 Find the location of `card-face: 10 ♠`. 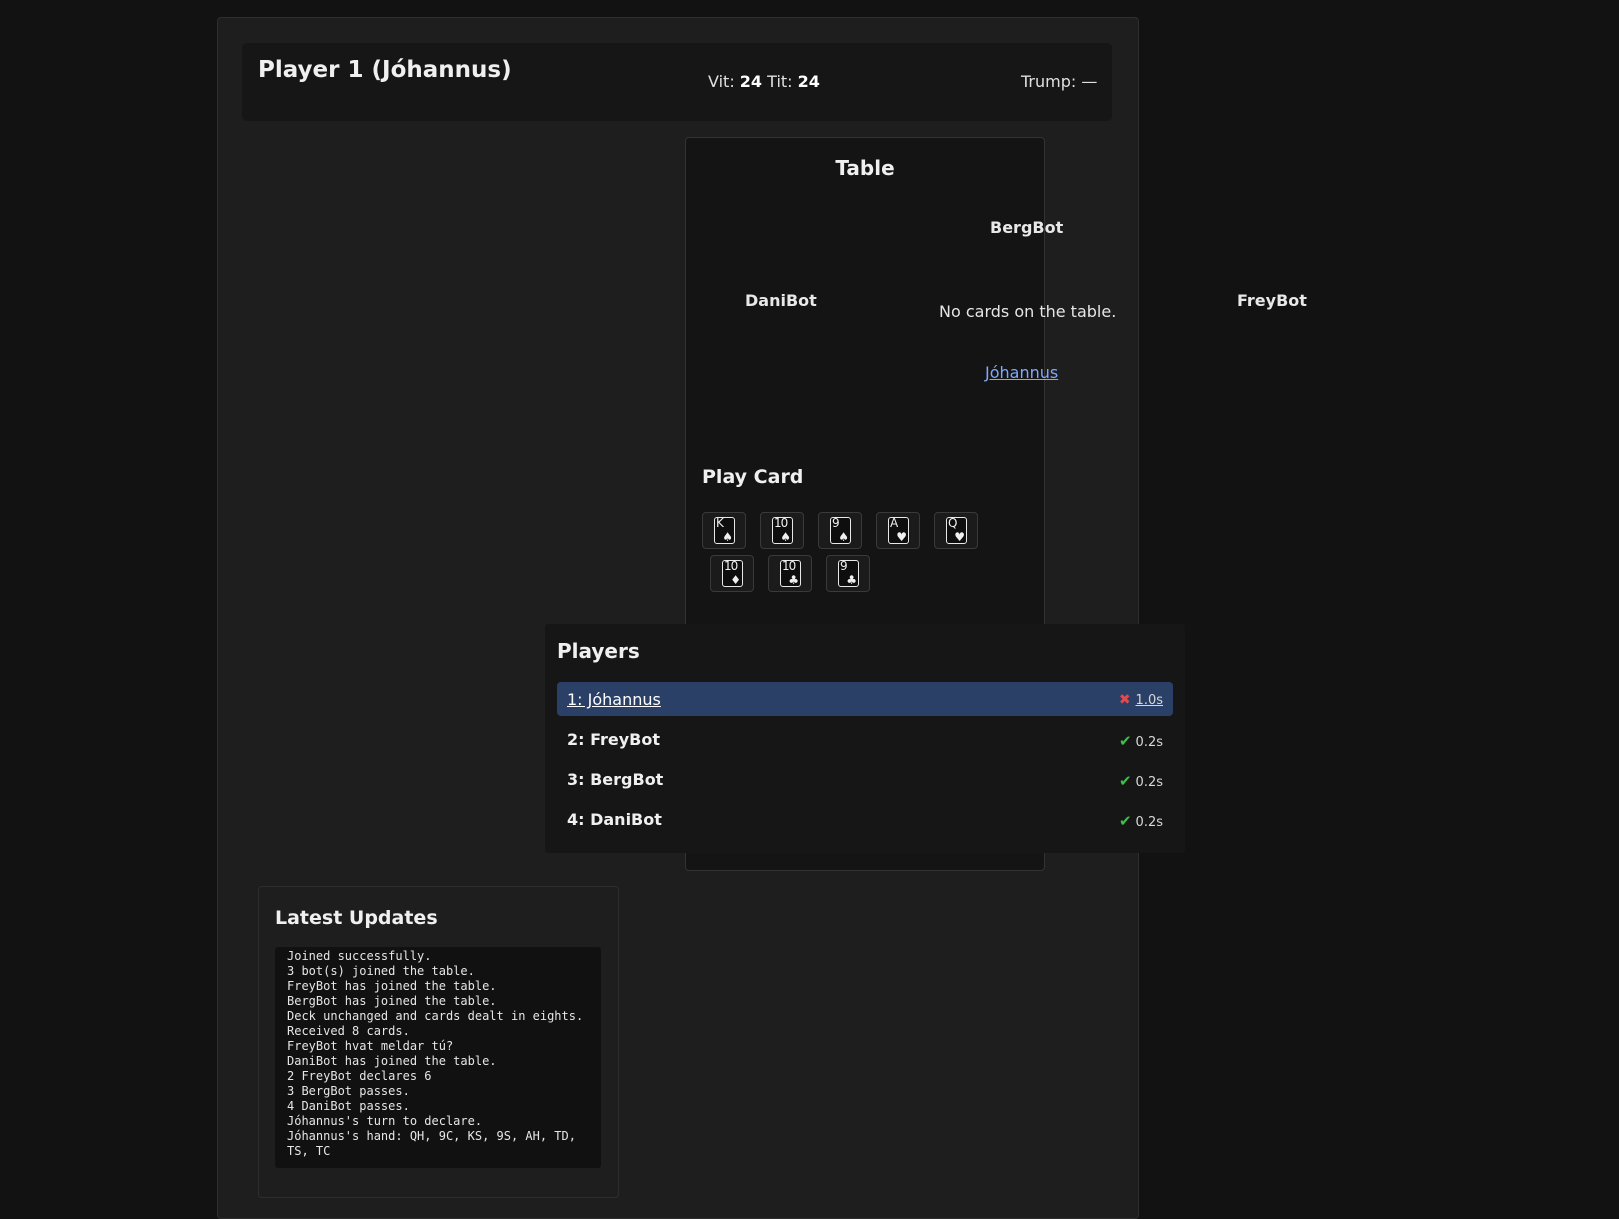

card-face: 10 ♠ is located at coordinates (782, 530).